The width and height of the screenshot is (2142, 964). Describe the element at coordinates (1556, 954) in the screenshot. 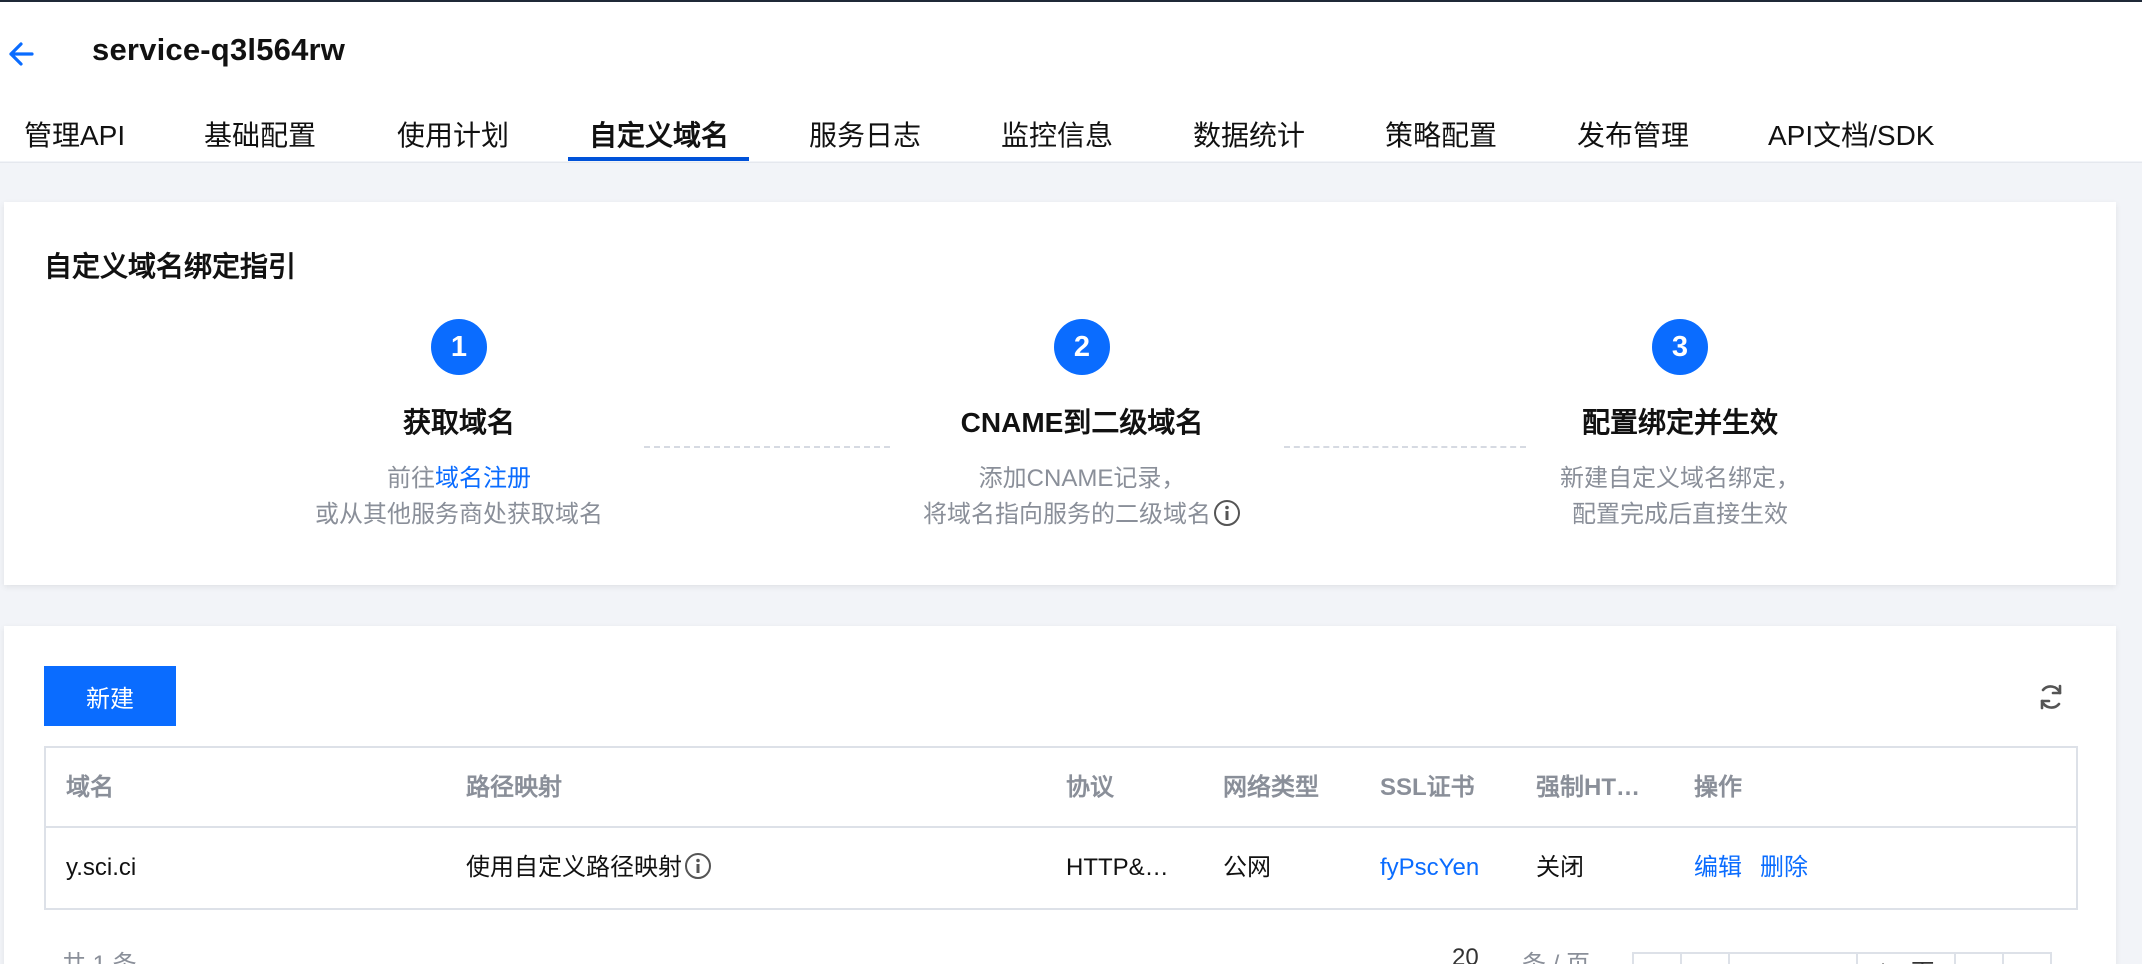

I see `page-size-unit: 条 / 页` at that location.